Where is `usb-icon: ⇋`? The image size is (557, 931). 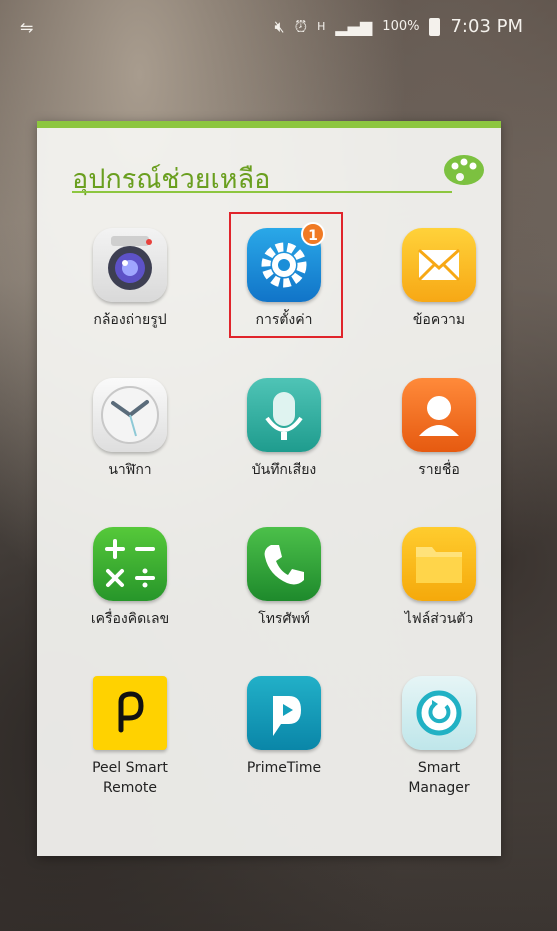
usb-icon: ⇋ is located at coordinates (27, 27).